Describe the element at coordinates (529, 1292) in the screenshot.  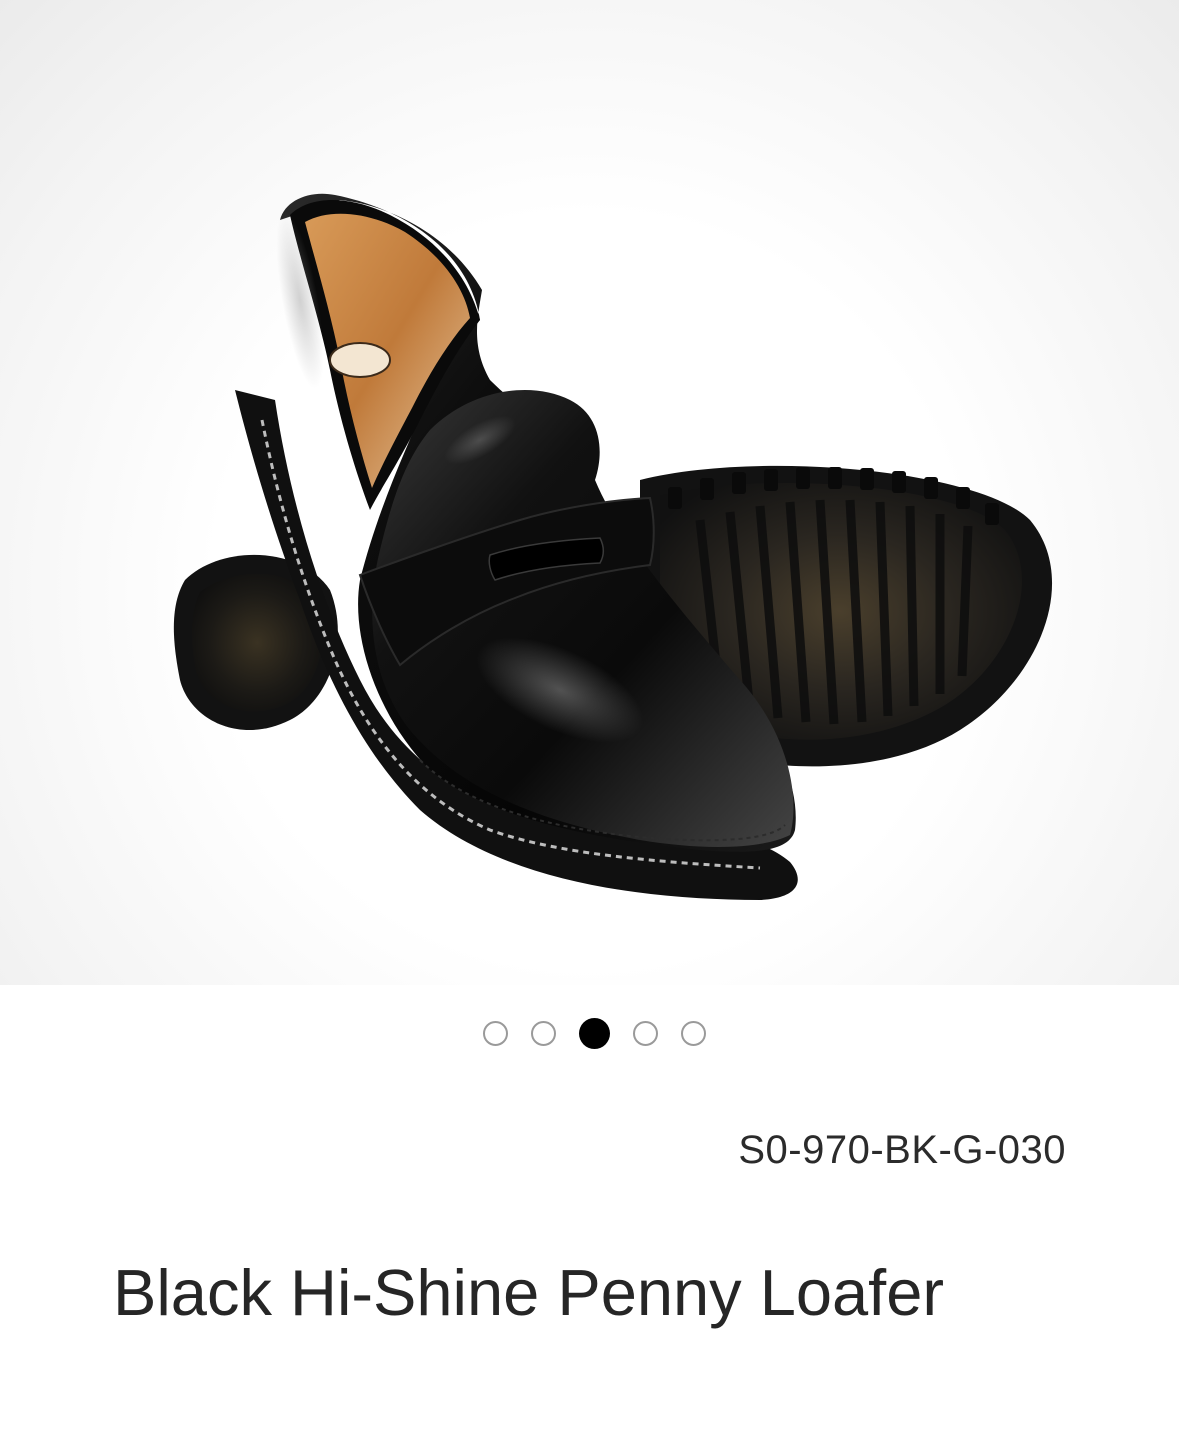
I see `product-title: Black Hi-Shine Penny Loafer` at that location.